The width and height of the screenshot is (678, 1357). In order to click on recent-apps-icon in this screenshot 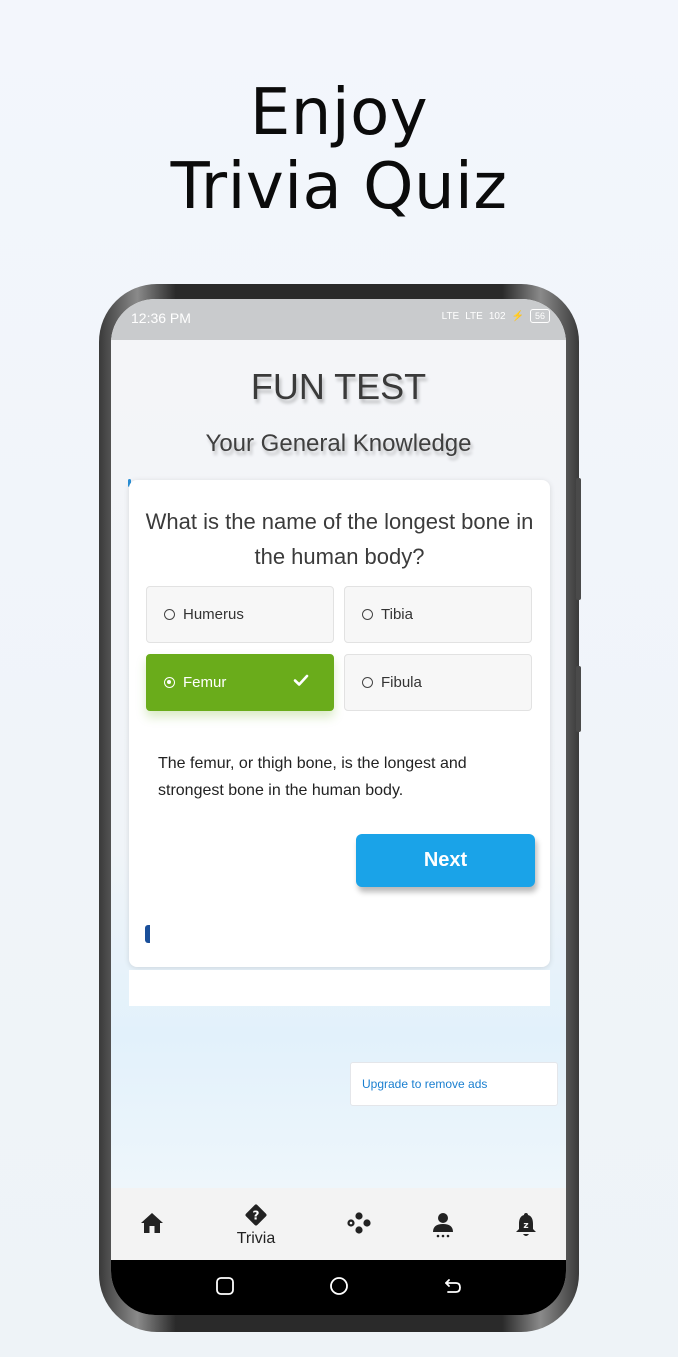, I will do `click(225, 1286)`.